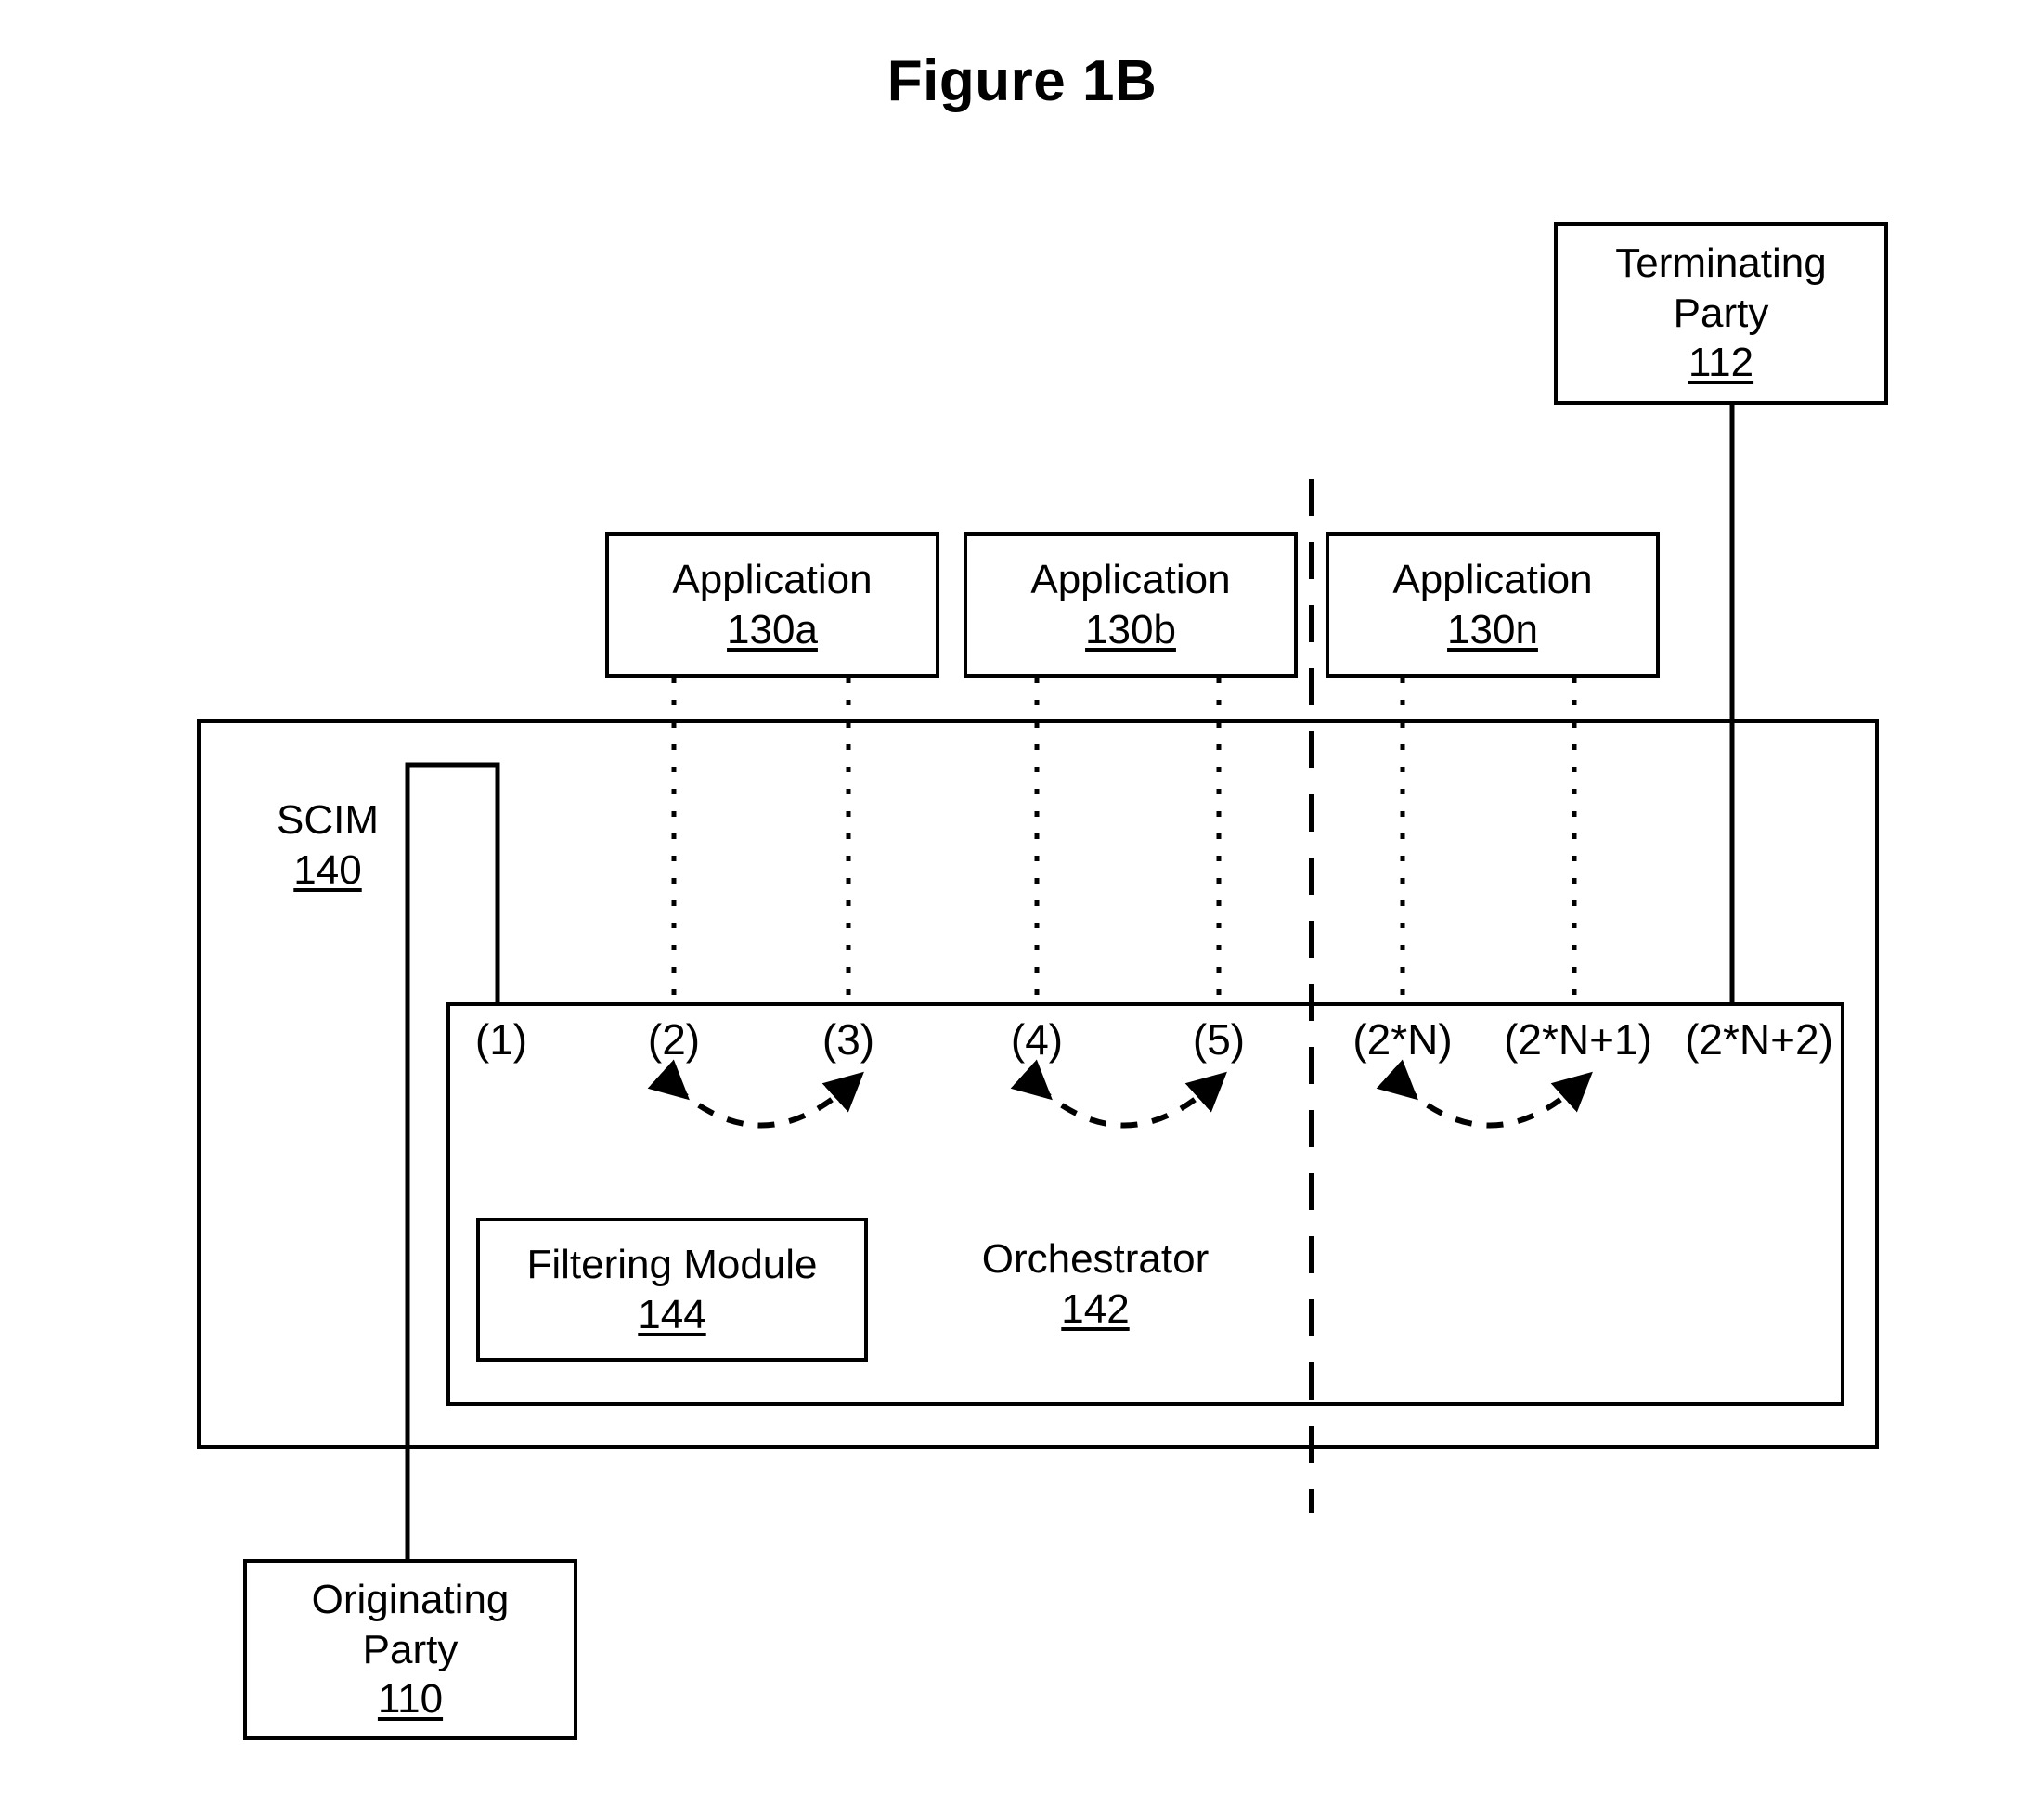 The width and height of the screenshot is (2044, 1807). Describe the element at coordinates (1403, 1039) in the screenshot. I see `step-label-2n: (2*N)` at that location.